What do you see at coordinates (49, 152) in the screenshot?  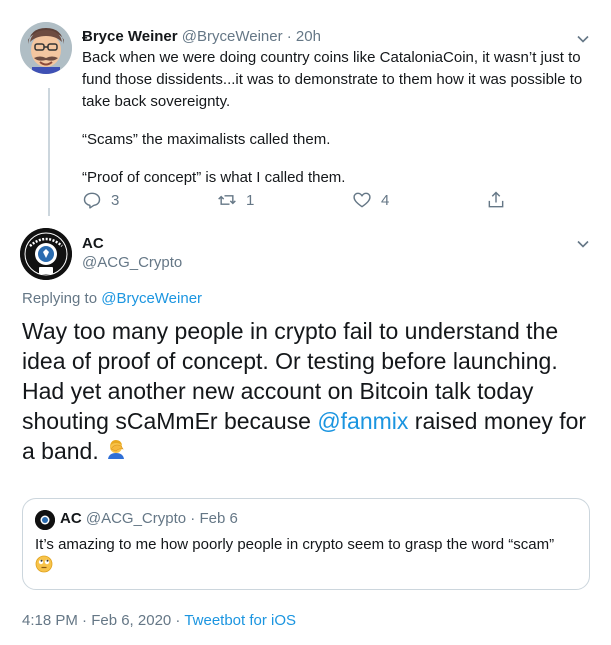 I see `thread-connector-line` at bounding box center [49, 152].